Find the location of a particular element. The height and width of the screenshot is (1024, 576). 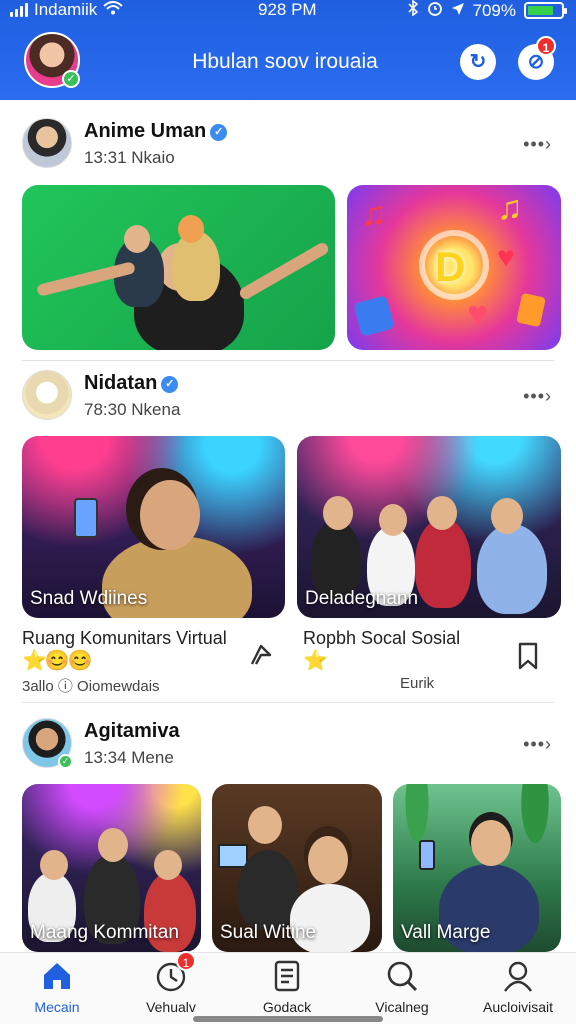

reaction-emojis: ⭐😊😊 is located at coordinates (57, 660).